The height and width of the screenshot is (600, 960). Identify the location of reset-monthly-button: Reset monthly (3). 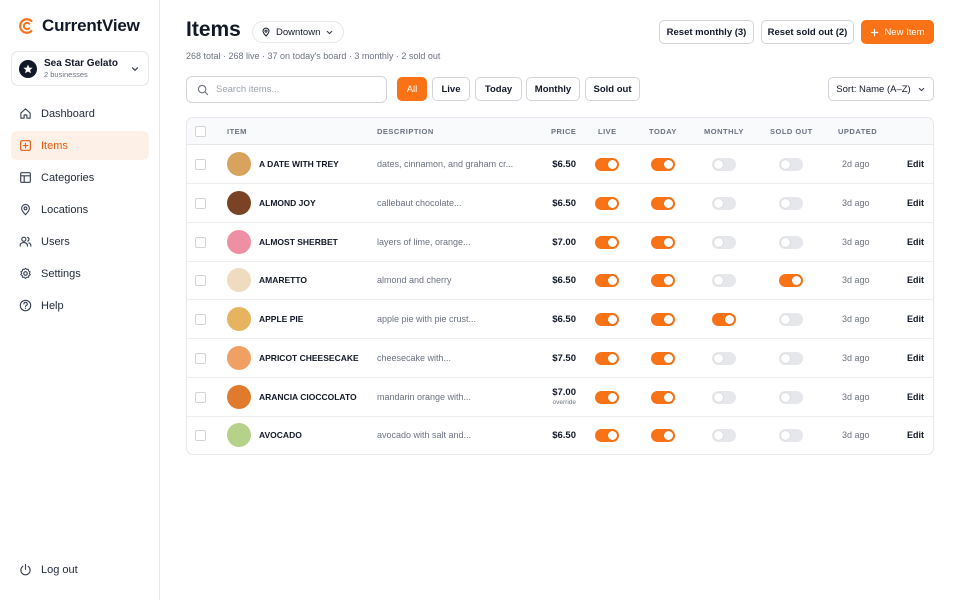
(706, 32).